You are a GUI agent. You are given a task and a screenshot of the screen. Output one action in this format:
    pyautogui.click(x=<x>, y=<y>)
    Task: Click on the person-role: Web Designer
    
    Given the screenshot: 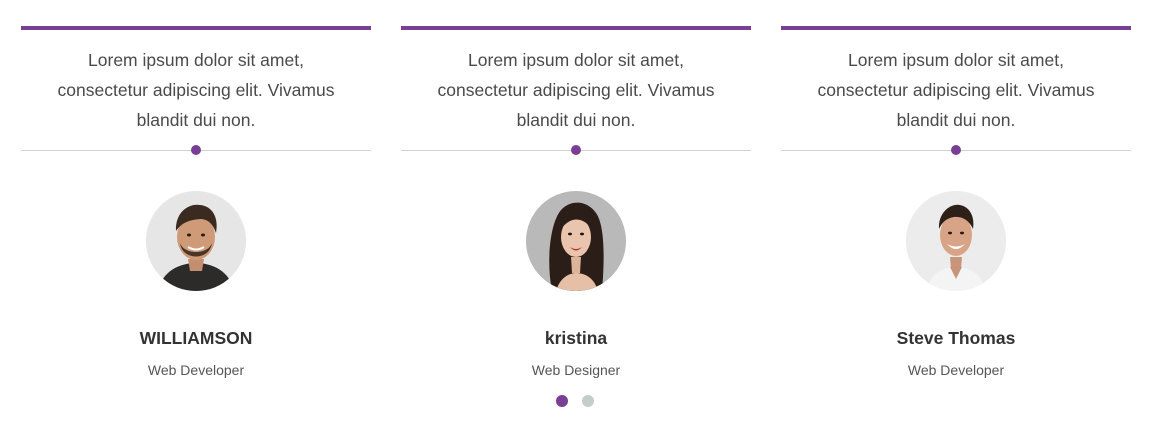 What is the action you would take?
    pyautogui.click(x=576, y=370)
    